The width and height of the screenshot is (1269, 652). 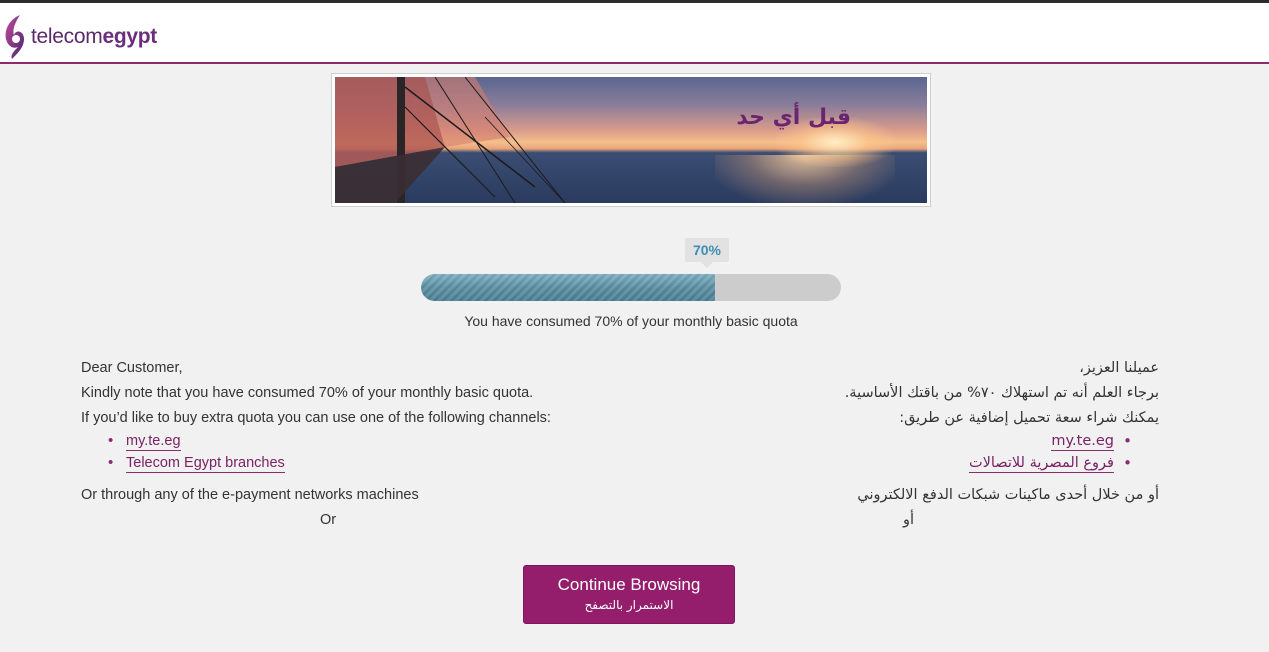 What do you see at coordinates (707, 253) in the screenshot?
I see `quota-percent-badge: 70%` at bounding box center [707, 253].